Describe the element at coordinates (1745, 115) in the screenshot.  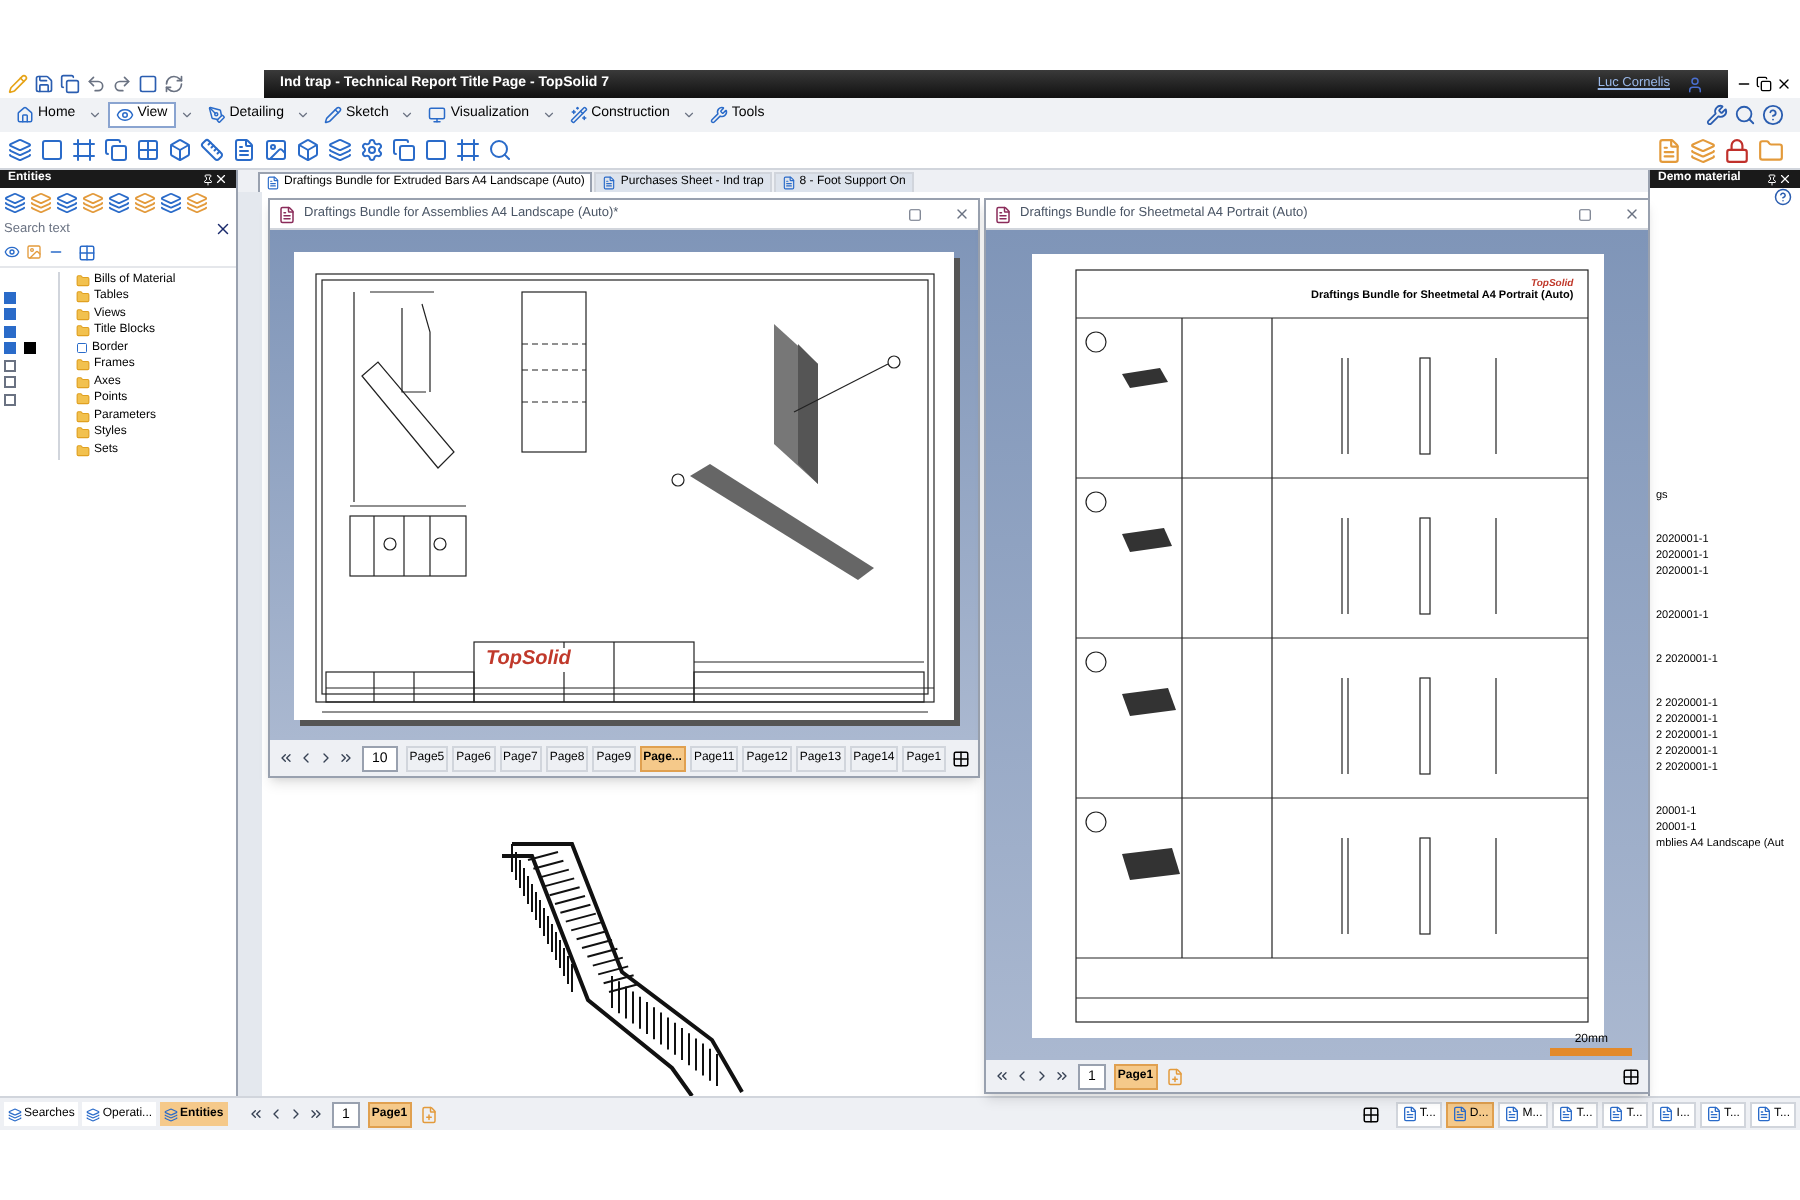
I see `search-icon` at that location.